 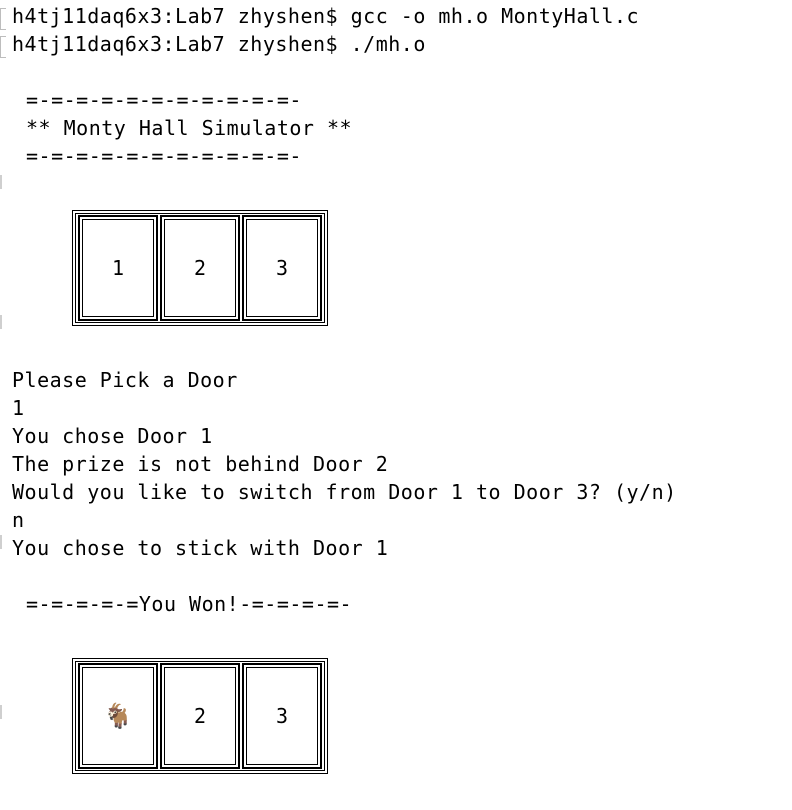 What do you see at coordinates (164, 156) in the screenshot?
I see `banner-rule-bottom: =-=-=-=-=-=-=-=-=-=-=-` at bounding box center [164, 156].